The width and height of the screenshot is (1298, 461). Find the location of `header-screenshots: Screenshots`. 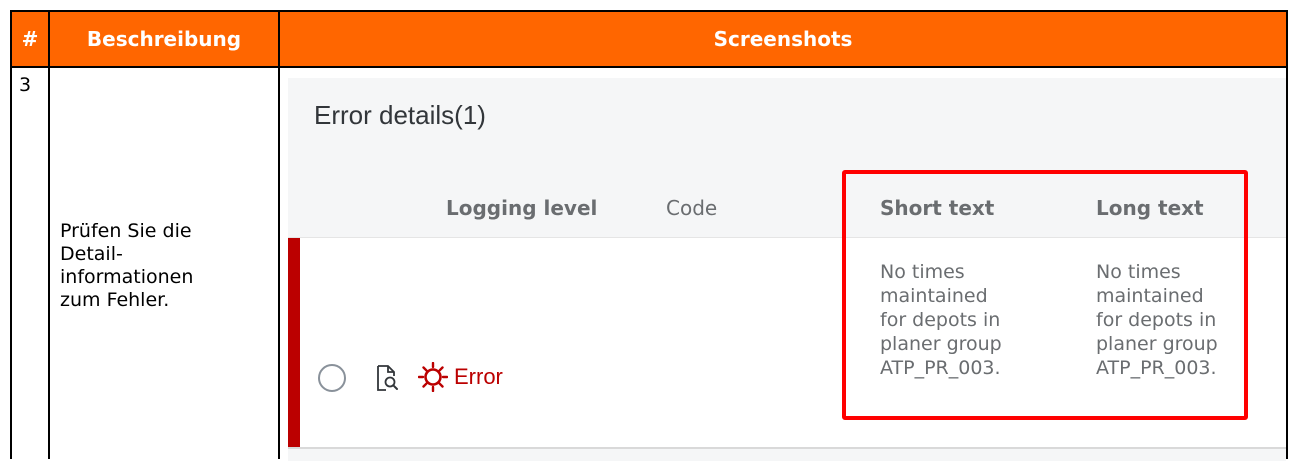

header-screenshots: Screenshots is located at coordinates (783, 39).